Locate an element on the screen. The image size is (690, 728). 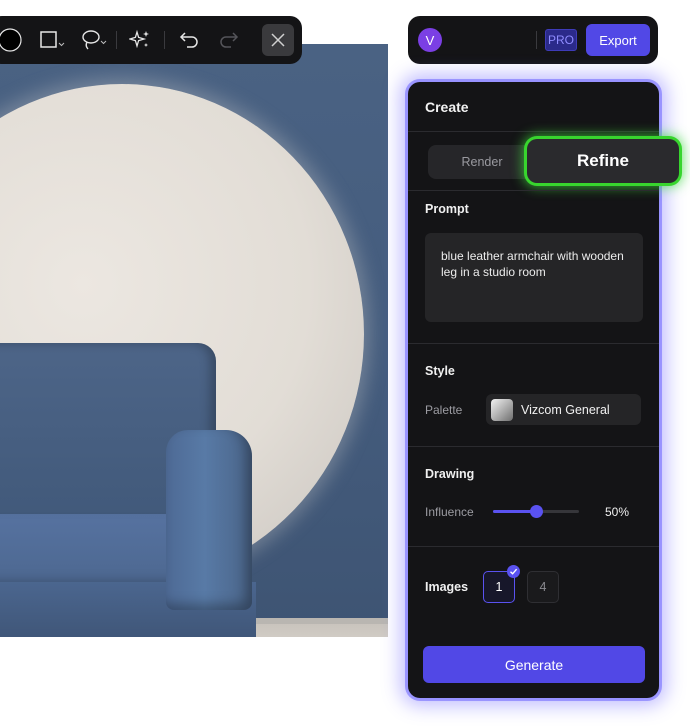
undo-icon is located at coordinates (189, 40).